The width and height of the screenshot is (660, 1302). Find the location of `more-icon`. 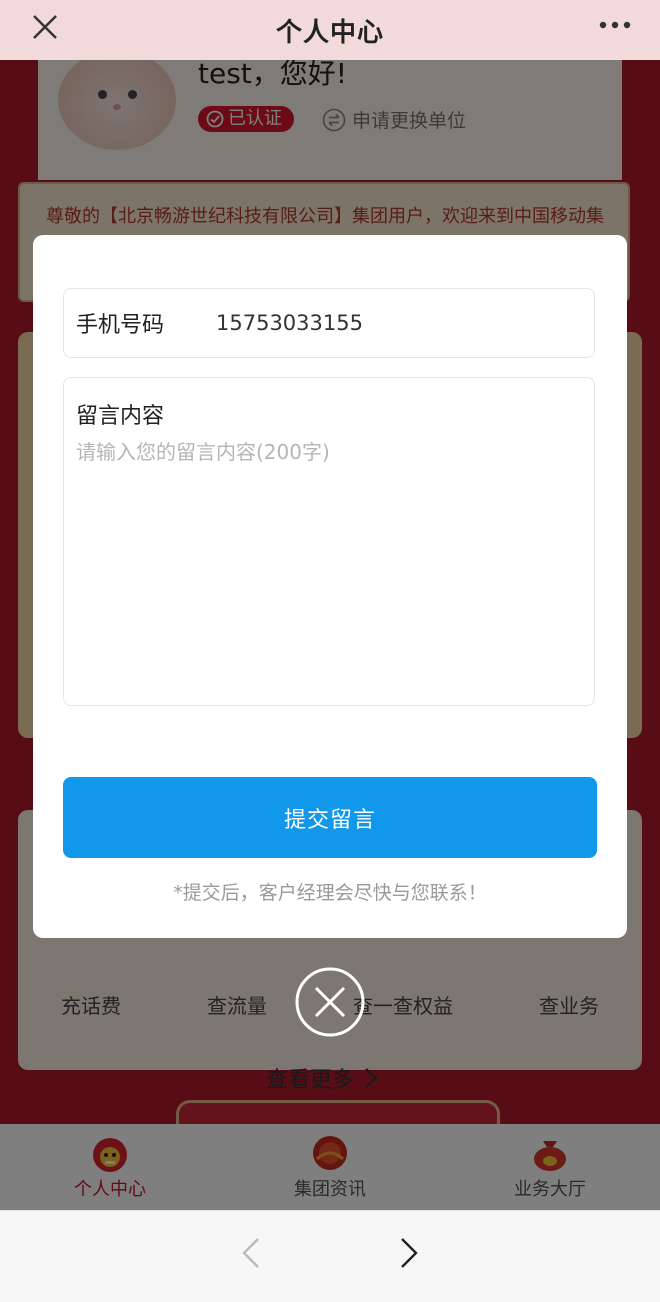

more-icon is located at coordinates (615, 25).